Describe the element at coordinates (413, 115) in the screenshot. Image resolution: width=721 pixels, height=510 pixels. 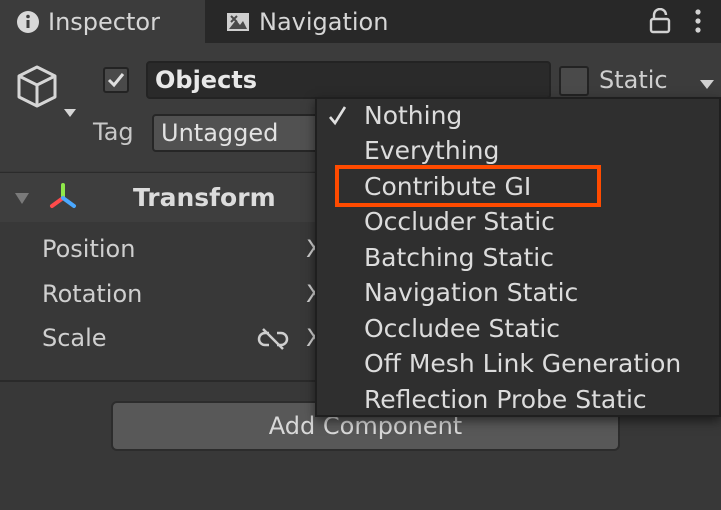
I see `menu-item-nothing: Nothing` at that location.